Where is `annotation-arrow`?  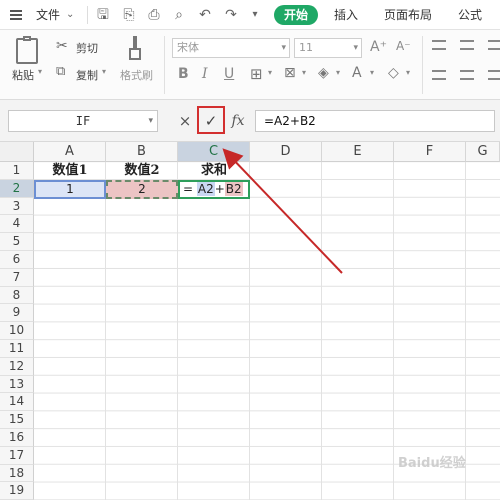
annotation-arrow is located at coordinates (282, 211).